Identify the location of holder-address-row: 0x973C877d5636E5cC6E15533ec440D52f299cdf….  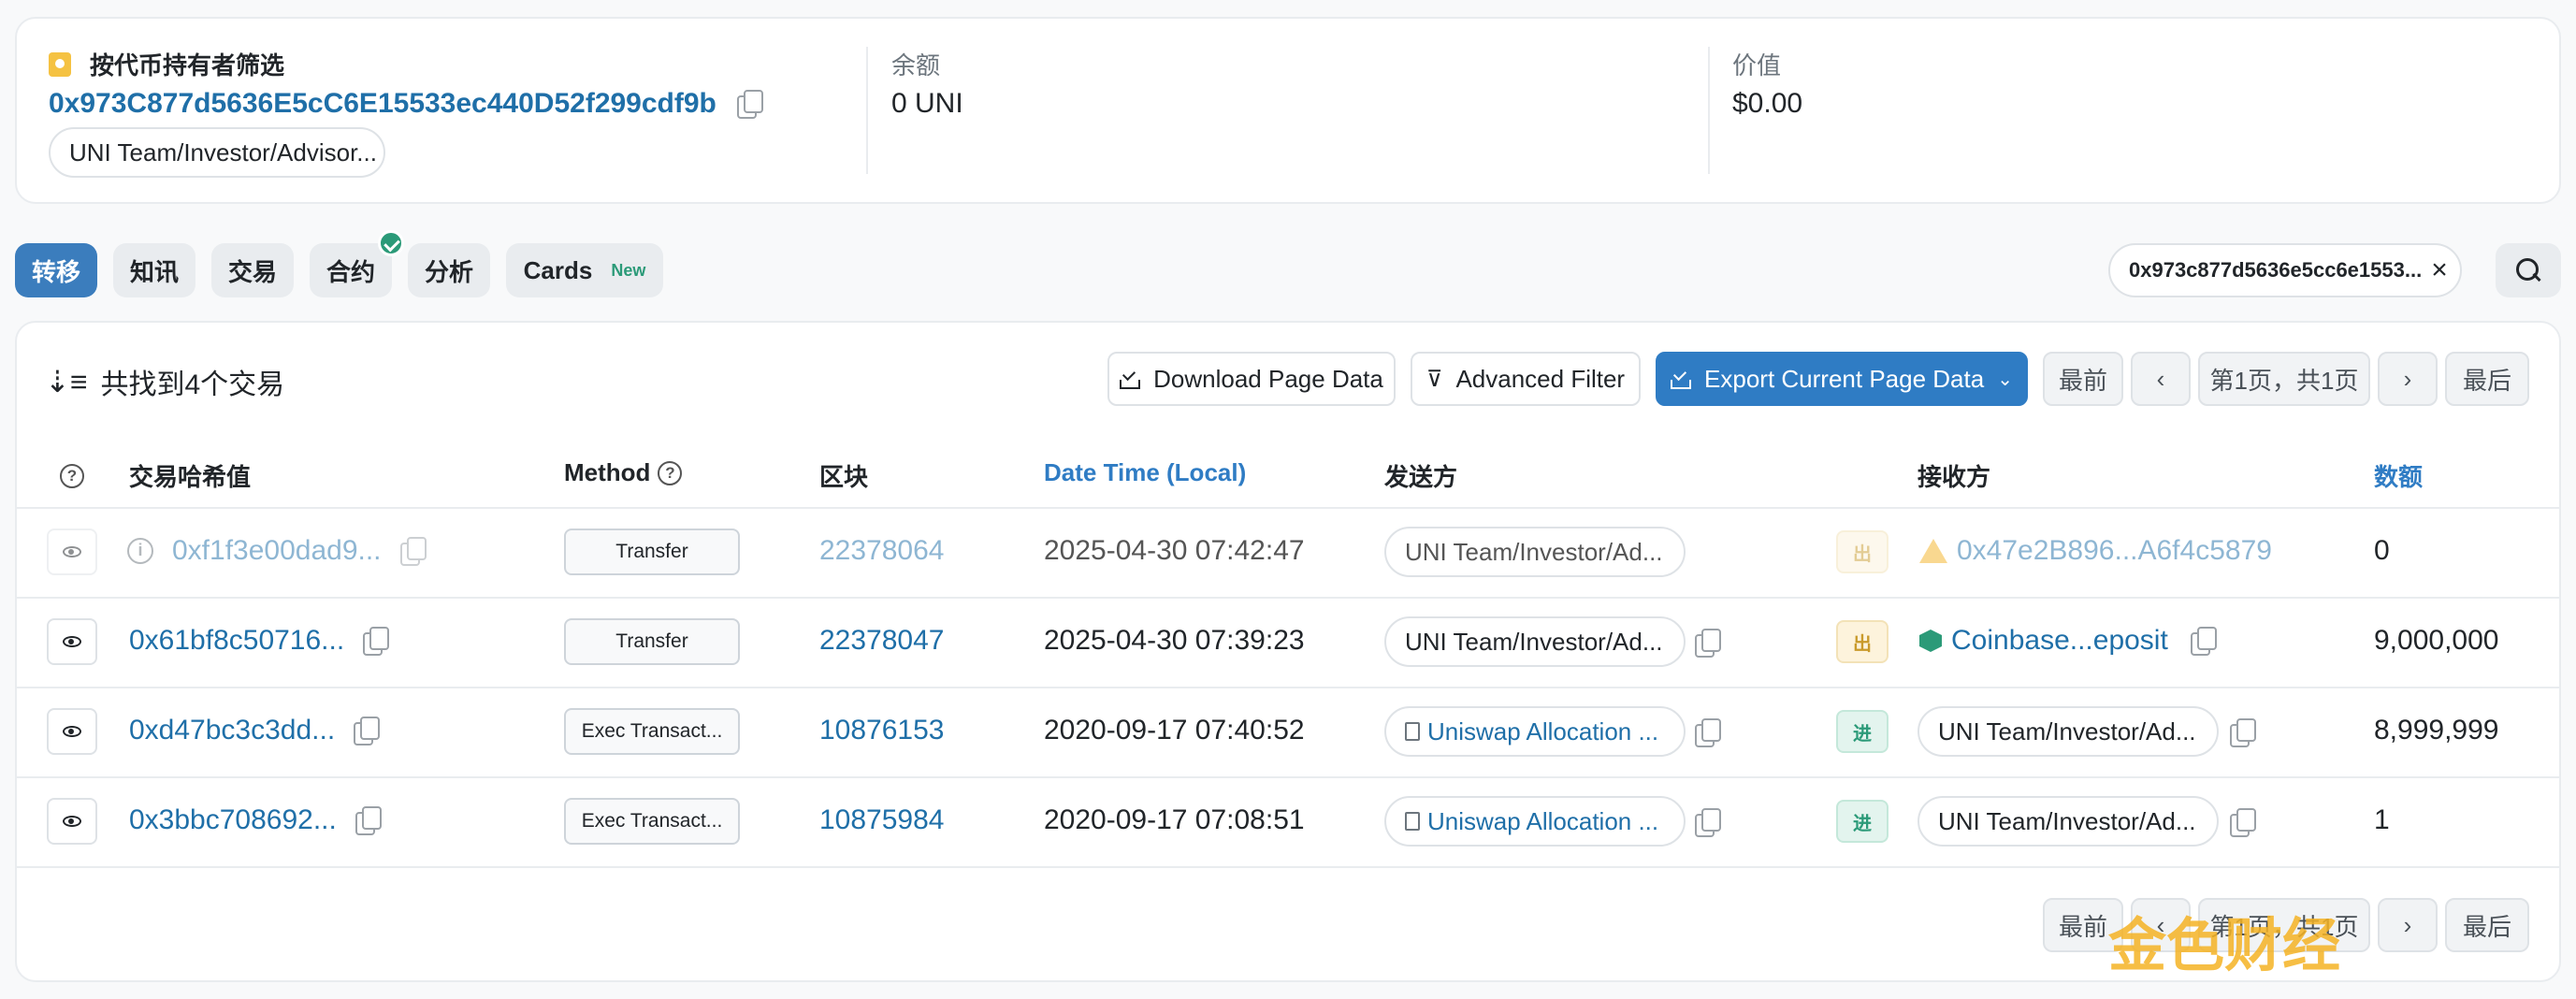
(406, 104).